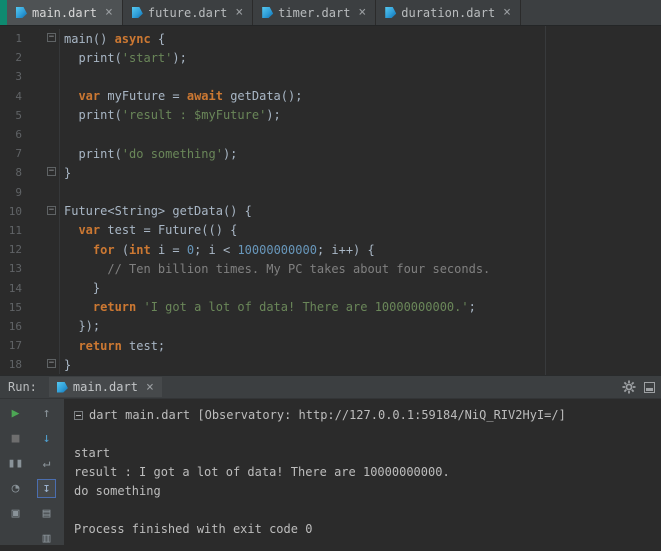 The width and height of the screenshot is (661, 551). Describe the element at coordinates (330, 134) in the screenshot. I see `code-line: 6` at that location.